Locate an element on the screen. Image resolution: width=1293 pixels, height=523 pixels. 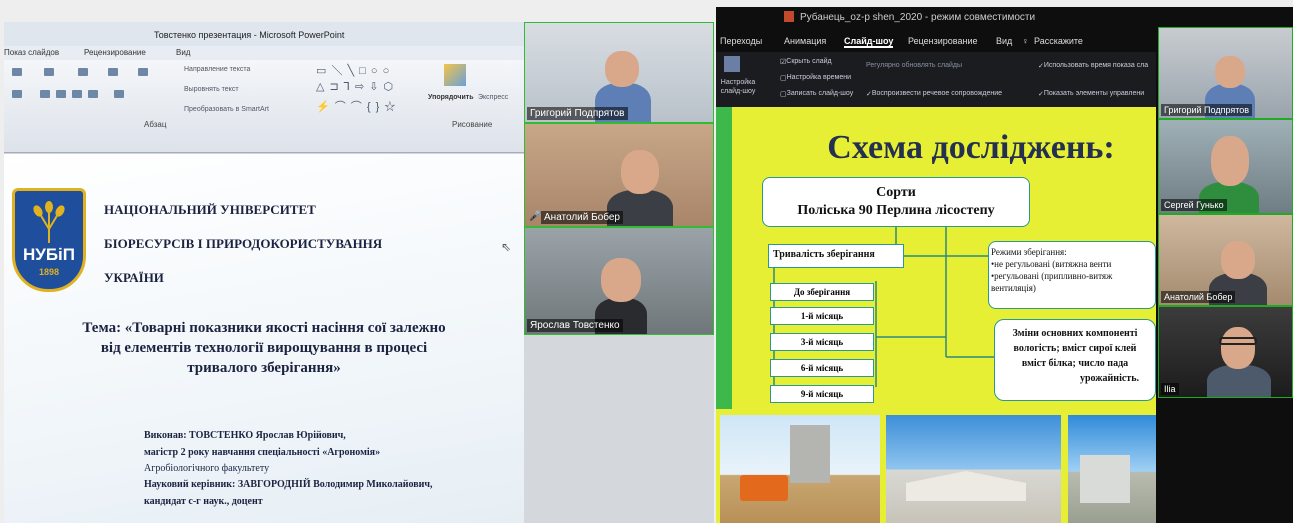
play-narration-label: Воспроизвести речевое сопровождение is located at coordinates (937, 93).